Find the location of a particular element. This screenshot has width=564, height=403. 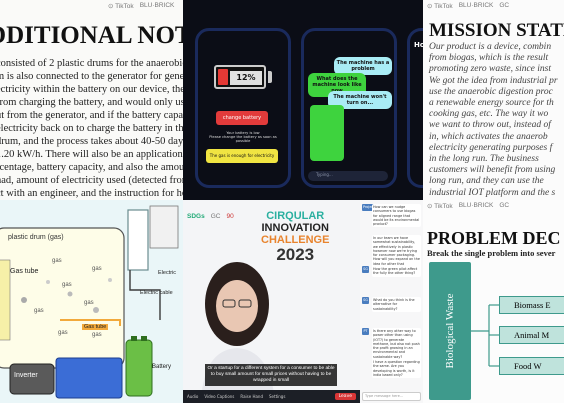

generator-box is located at coordinates (89, 378).